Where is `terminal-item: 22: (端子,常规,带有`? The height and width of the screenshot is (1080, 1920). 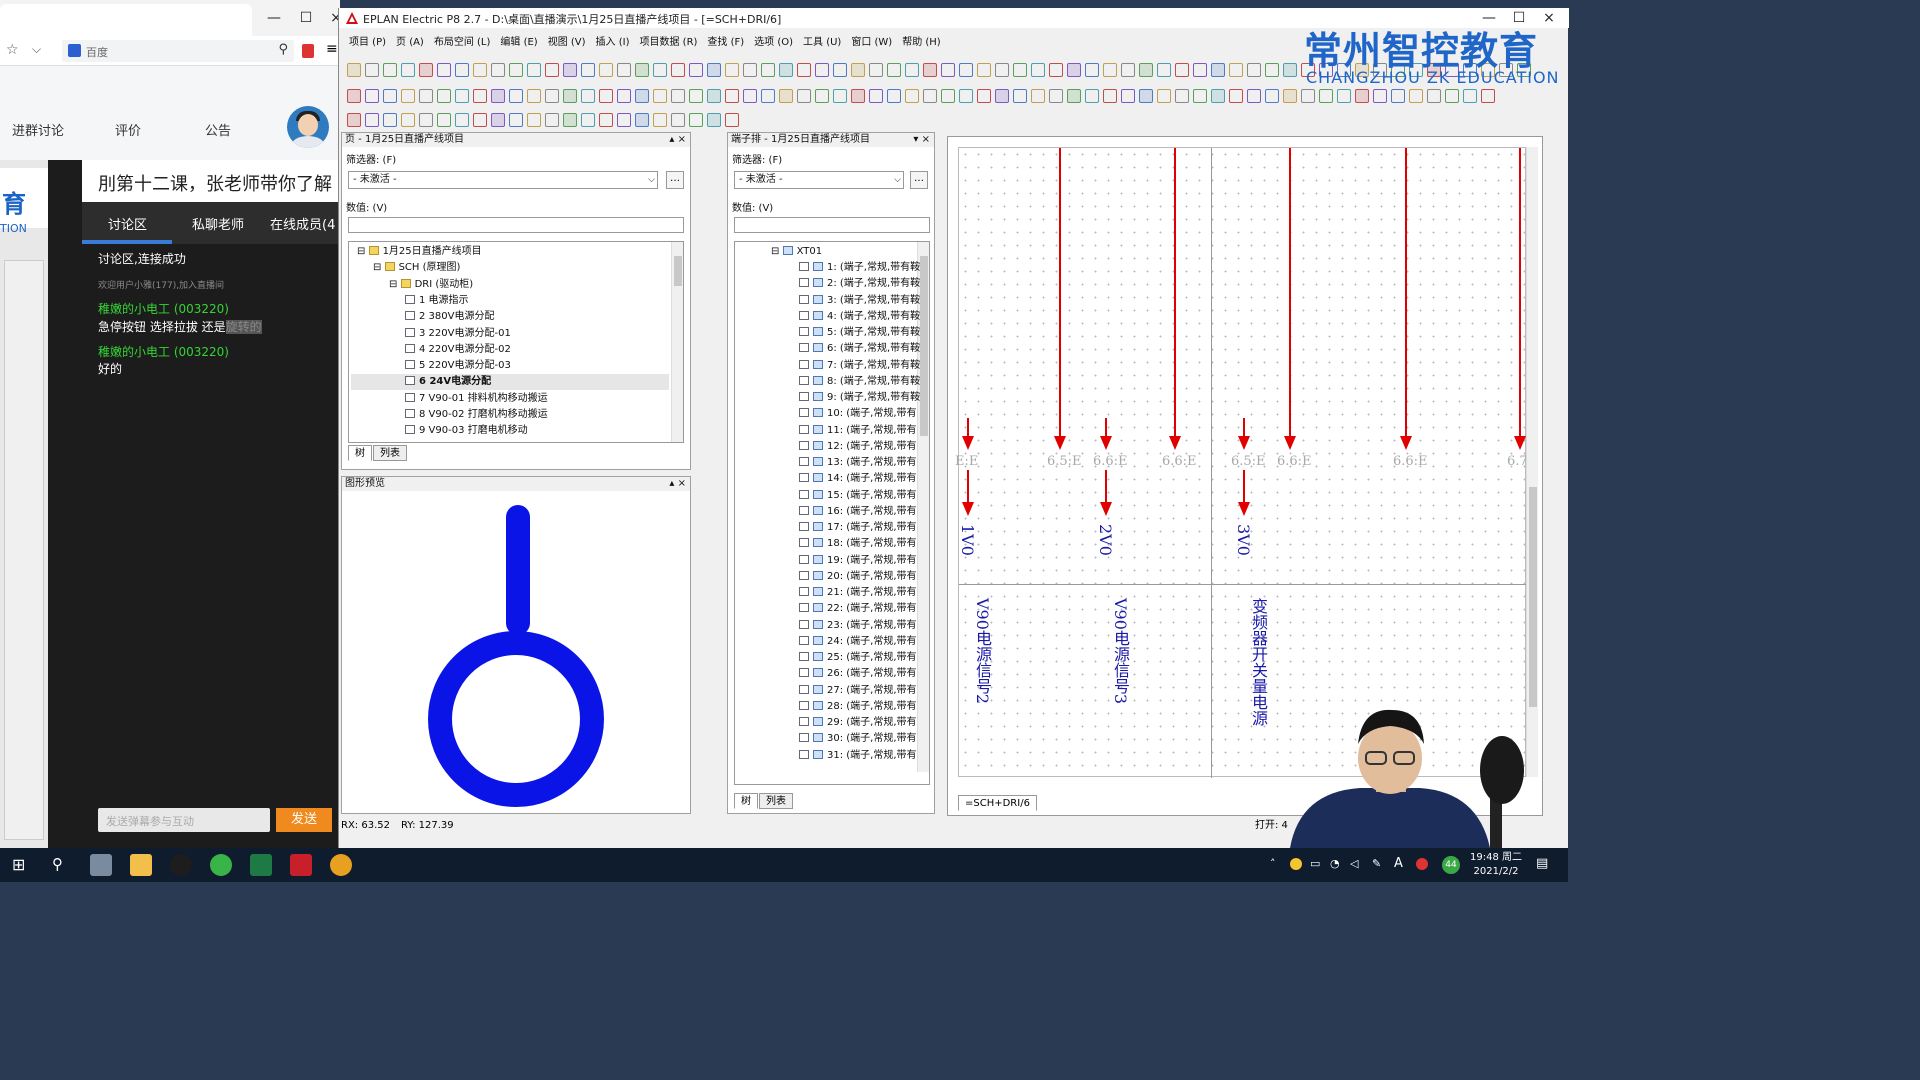 terminal-item: 22: (端子,常规,带有 is located at coordinates (858, 609).